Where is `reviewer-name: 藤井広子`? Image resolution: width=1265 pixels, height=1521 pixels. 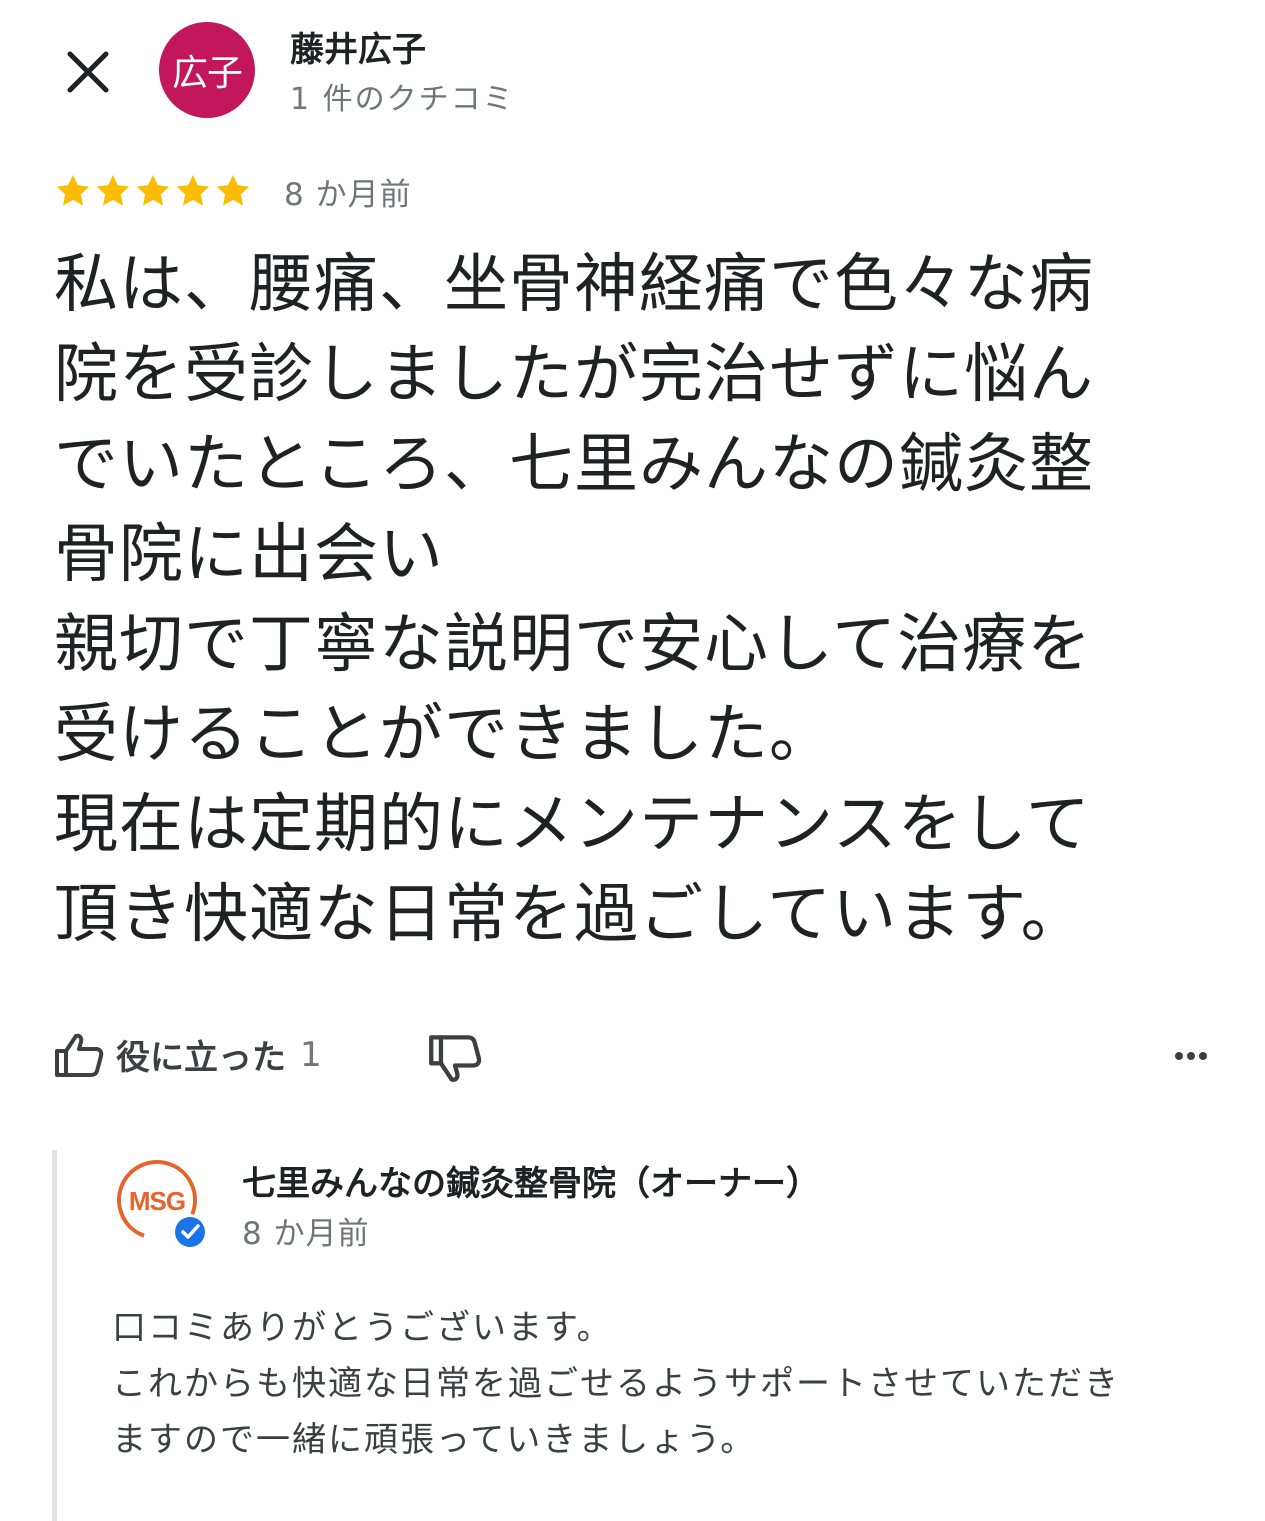 reviewer-name: 藤井広子 is located at coordinates (358, 46).